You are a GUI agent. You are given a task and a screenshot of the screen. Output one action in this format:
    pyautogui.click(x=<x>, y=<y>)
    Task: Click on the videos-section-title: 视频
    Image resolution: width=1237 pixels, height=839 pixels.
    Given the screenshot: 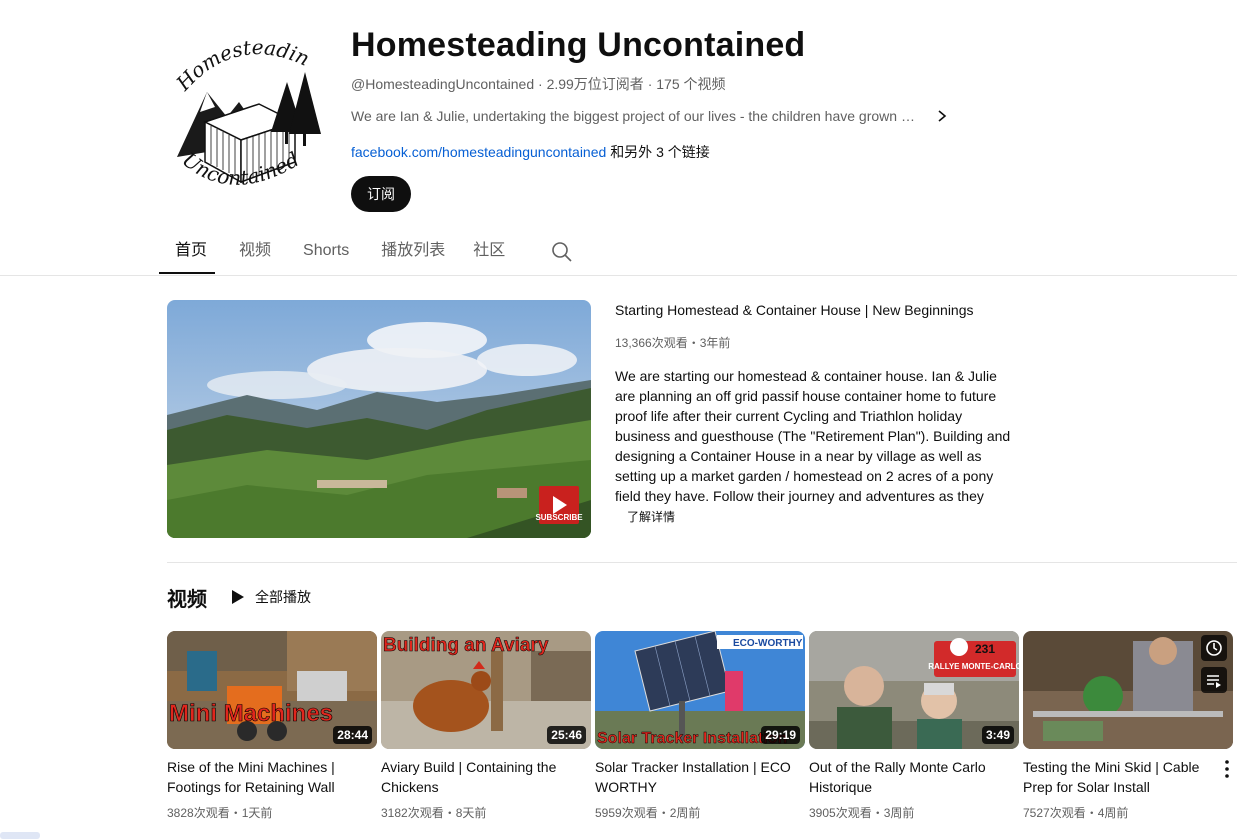 What is the action you would take?
    pyautogui.click(x=187, y=597)
    